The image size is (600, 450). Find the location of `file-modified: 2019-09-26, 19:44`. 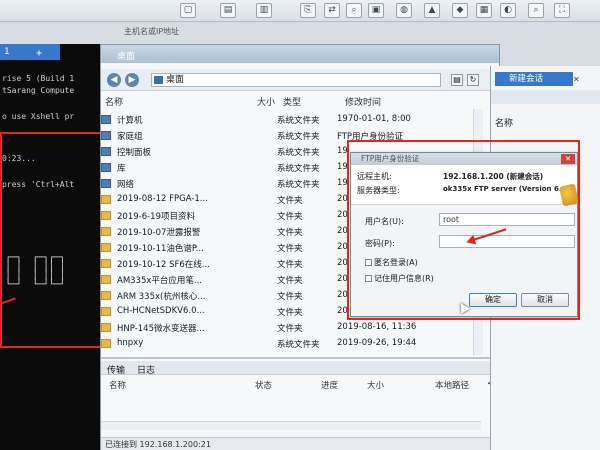

file-modified: 2019-09-26, 19:44 is located at coordinates (377, 343).